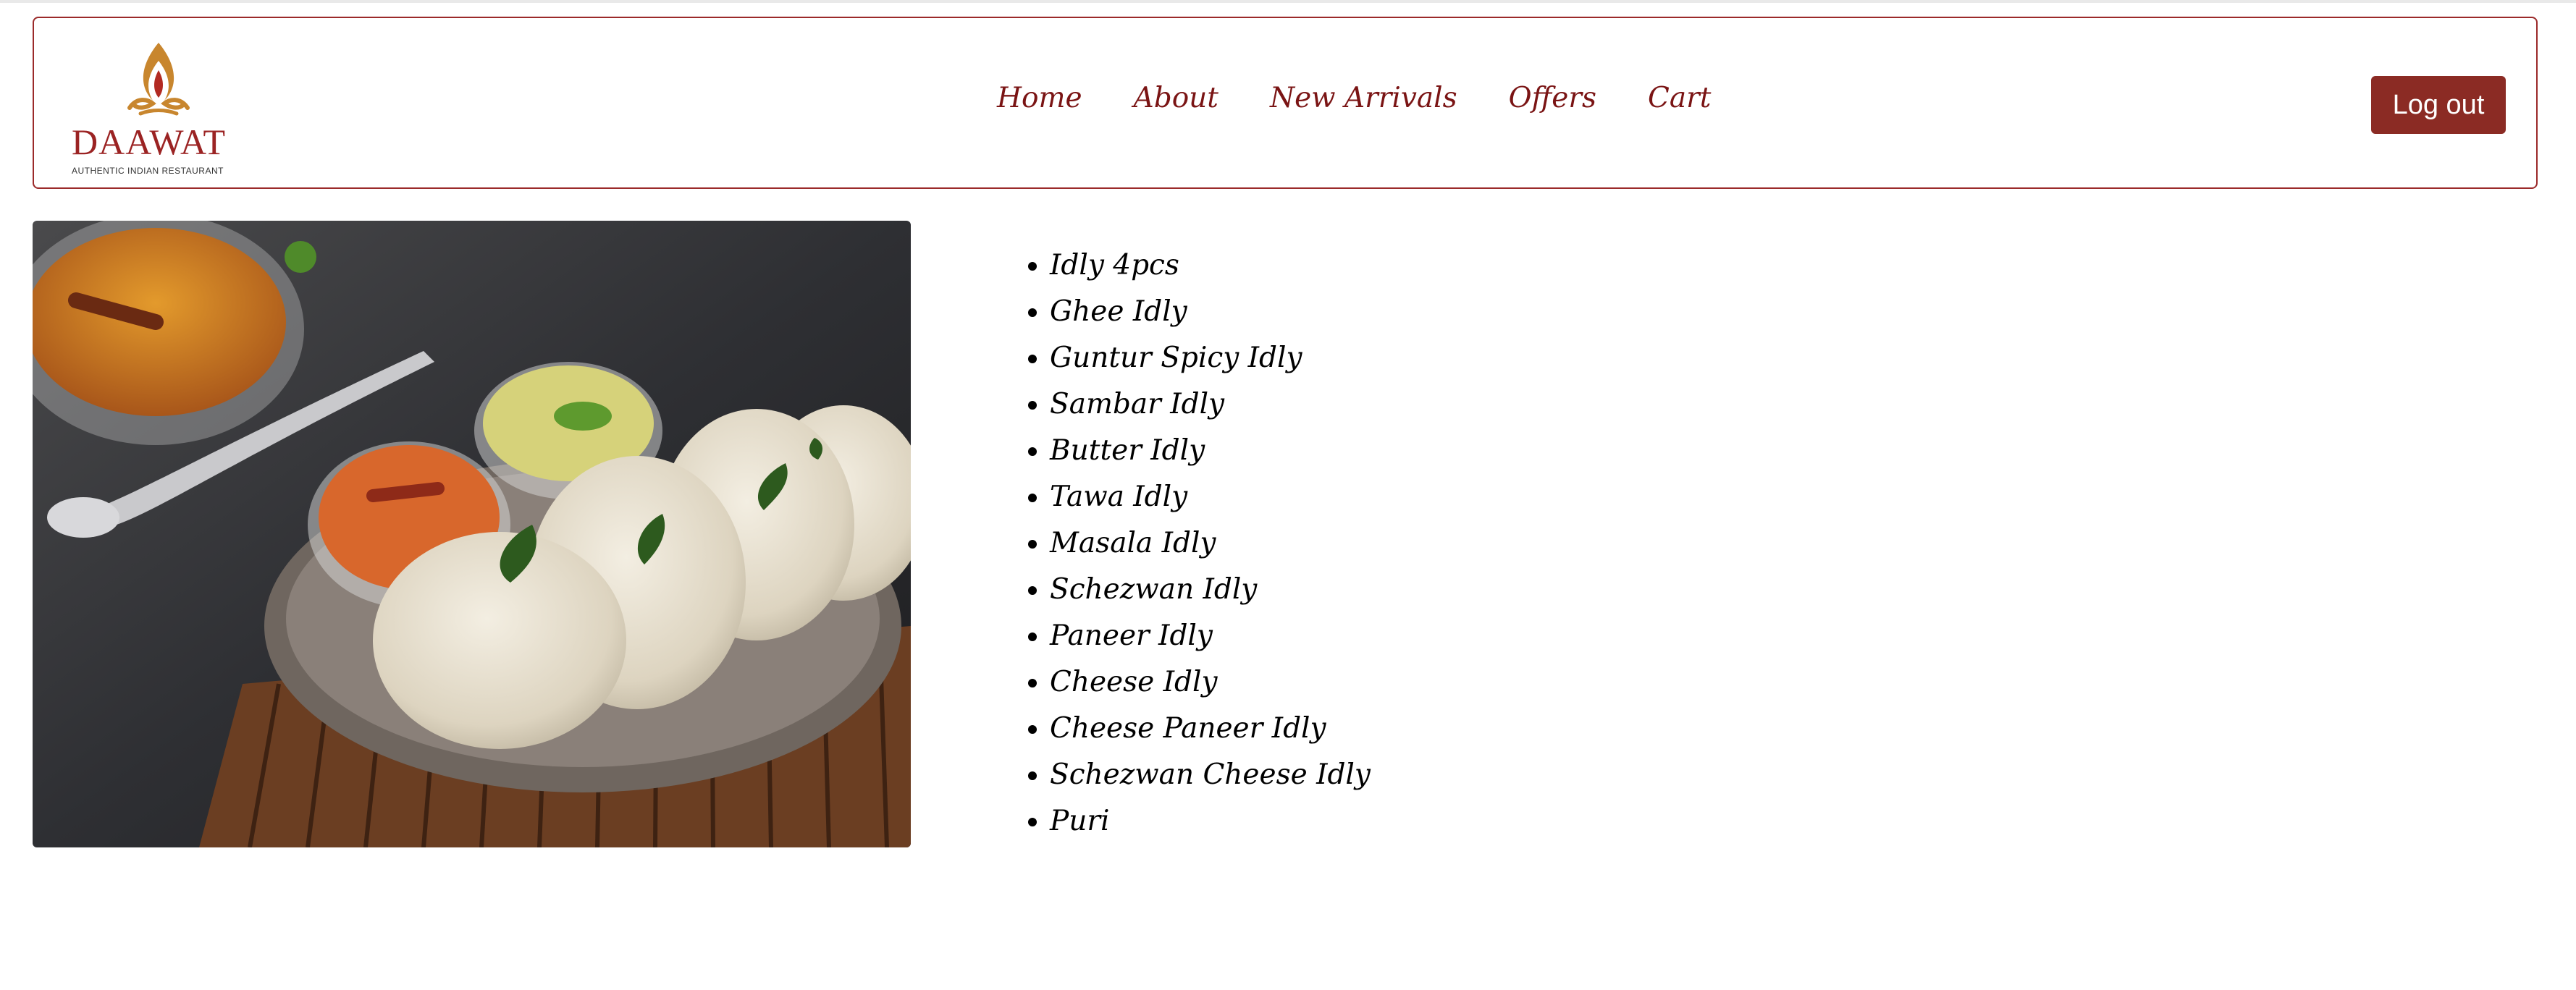 The height and width of the screenshot is (990, 2576). What do you see at coordinates (1363, 98) in the screenshot?
I see `nav-new-arrivals-link: New Arrivals` at bounding box center [1363, 98].